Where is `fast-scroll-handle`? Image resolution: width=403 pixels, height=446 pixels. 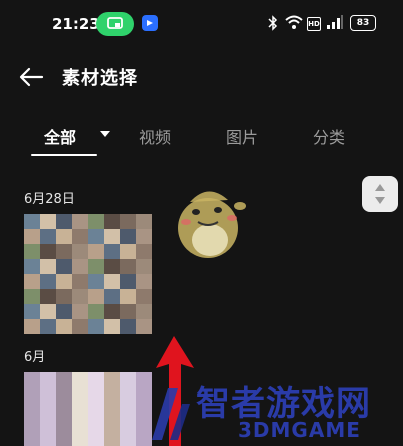 fast-scroll-handle is located at coordinates (380, 194).